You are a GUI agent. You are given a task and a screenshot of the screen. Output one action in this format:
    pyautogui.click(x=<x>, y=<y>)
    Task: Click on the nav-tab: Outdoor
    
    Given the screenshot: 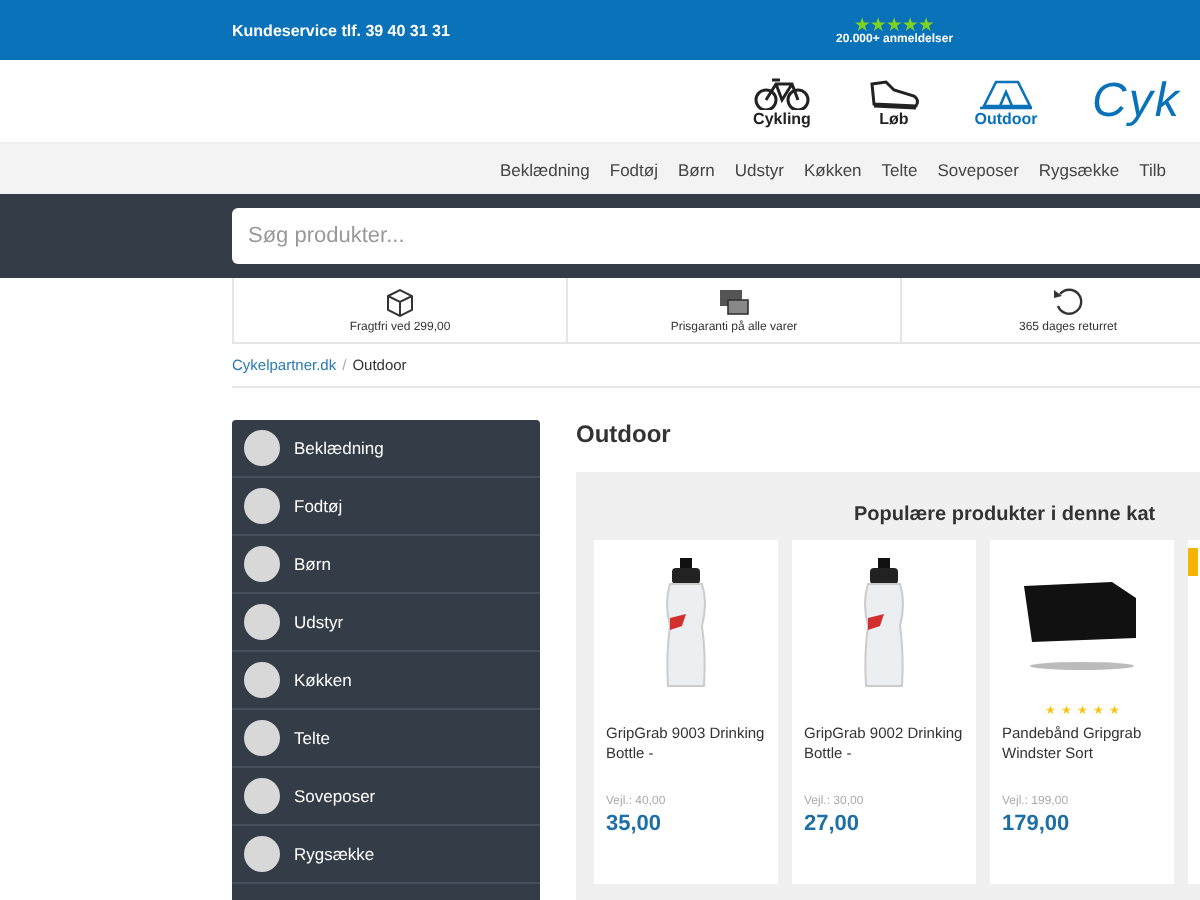 What is the action you would take?
    pyautogui.click(x=1006, y=101)
    